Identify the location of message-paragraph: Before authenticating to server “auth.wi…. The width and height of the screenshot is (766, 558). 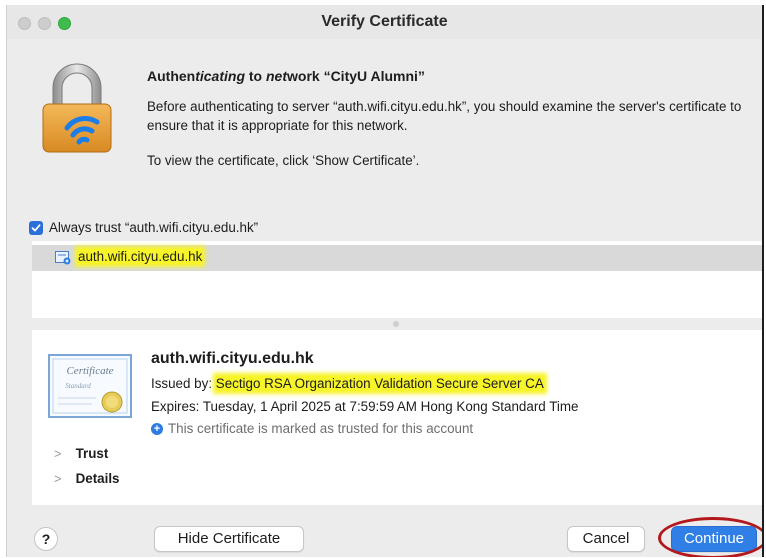
(444, 116).